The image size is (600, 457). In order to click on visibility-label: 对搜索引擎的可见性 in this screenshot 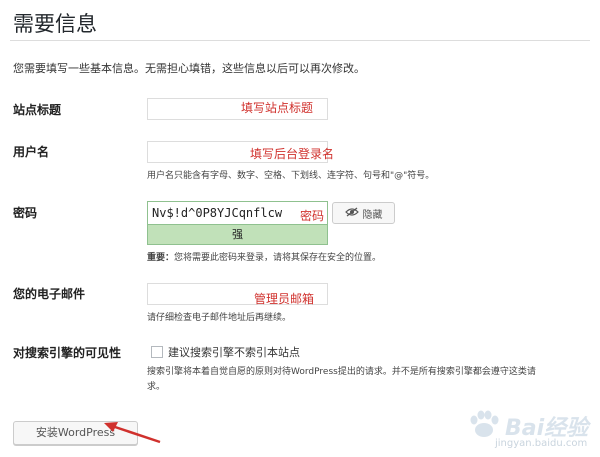, I will do `click(67, 353)`.